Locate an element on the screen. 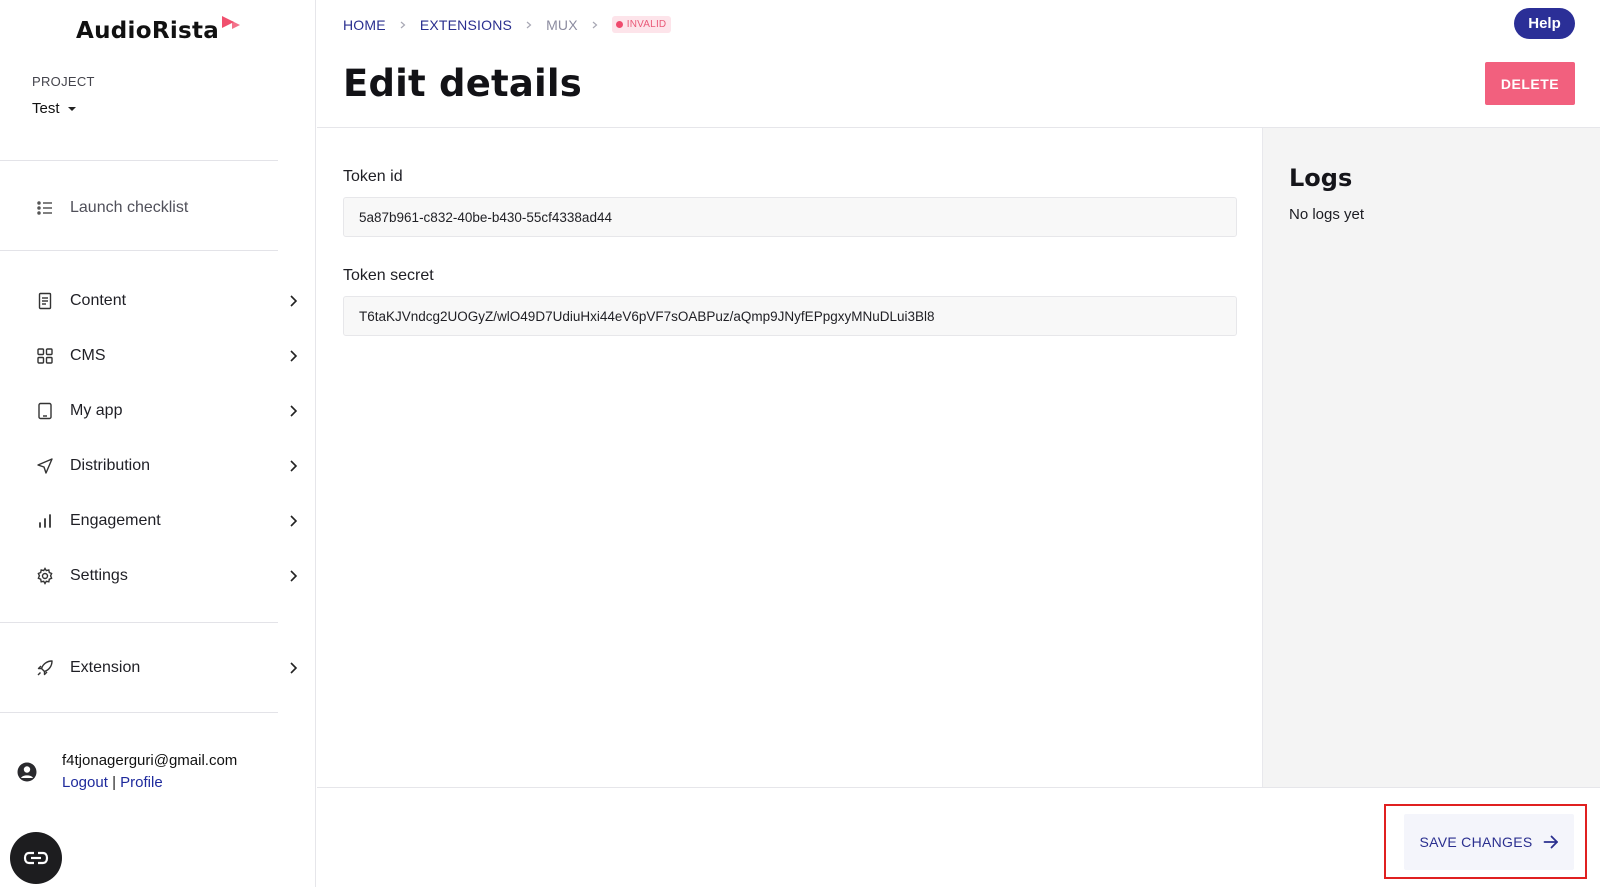 This screenshot has height=887, width=1600. user-email: f4tjonagerguri@gmail.com is located at coordinates (150, 760).